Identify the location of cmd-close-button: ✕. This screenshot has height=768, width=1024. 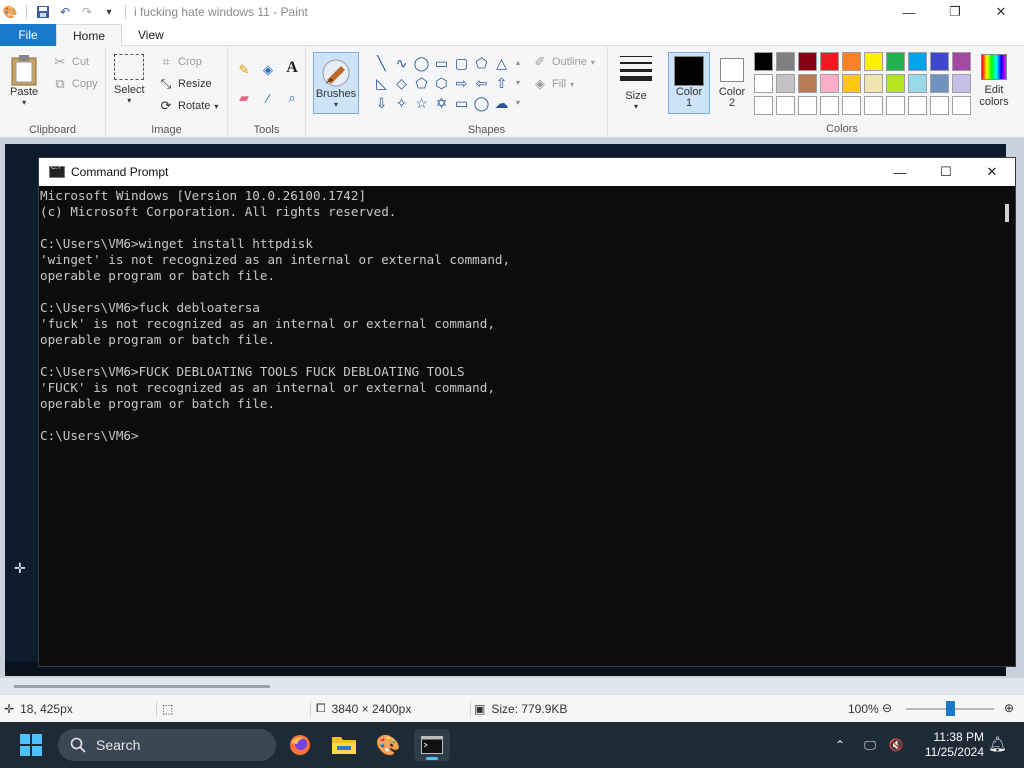
(992, 172).